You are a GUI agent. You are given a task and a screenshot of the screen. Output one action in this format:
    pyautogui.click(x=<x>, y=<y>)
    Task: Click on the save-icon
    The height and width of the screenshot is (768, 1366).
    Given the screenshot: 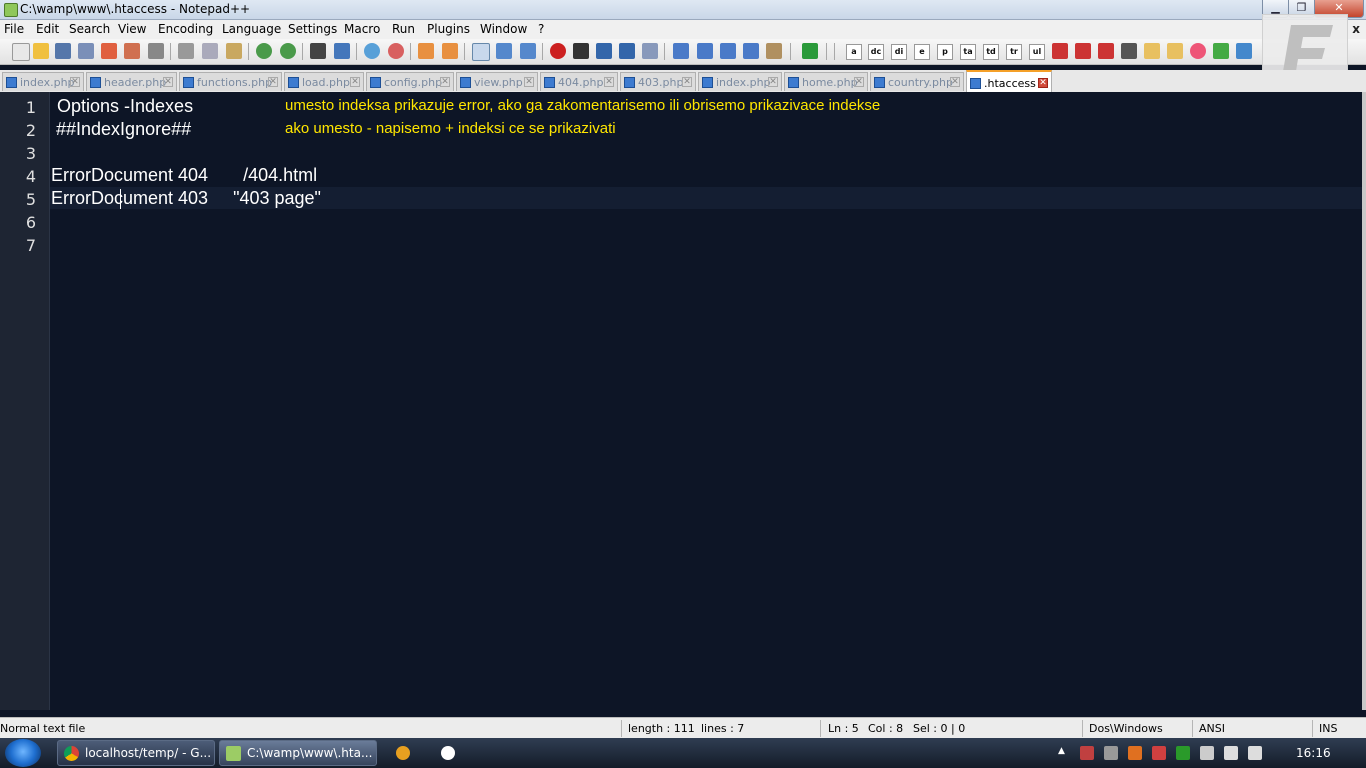 What is the action you would take?
    pyautogui.click(x=63, y=51)
    